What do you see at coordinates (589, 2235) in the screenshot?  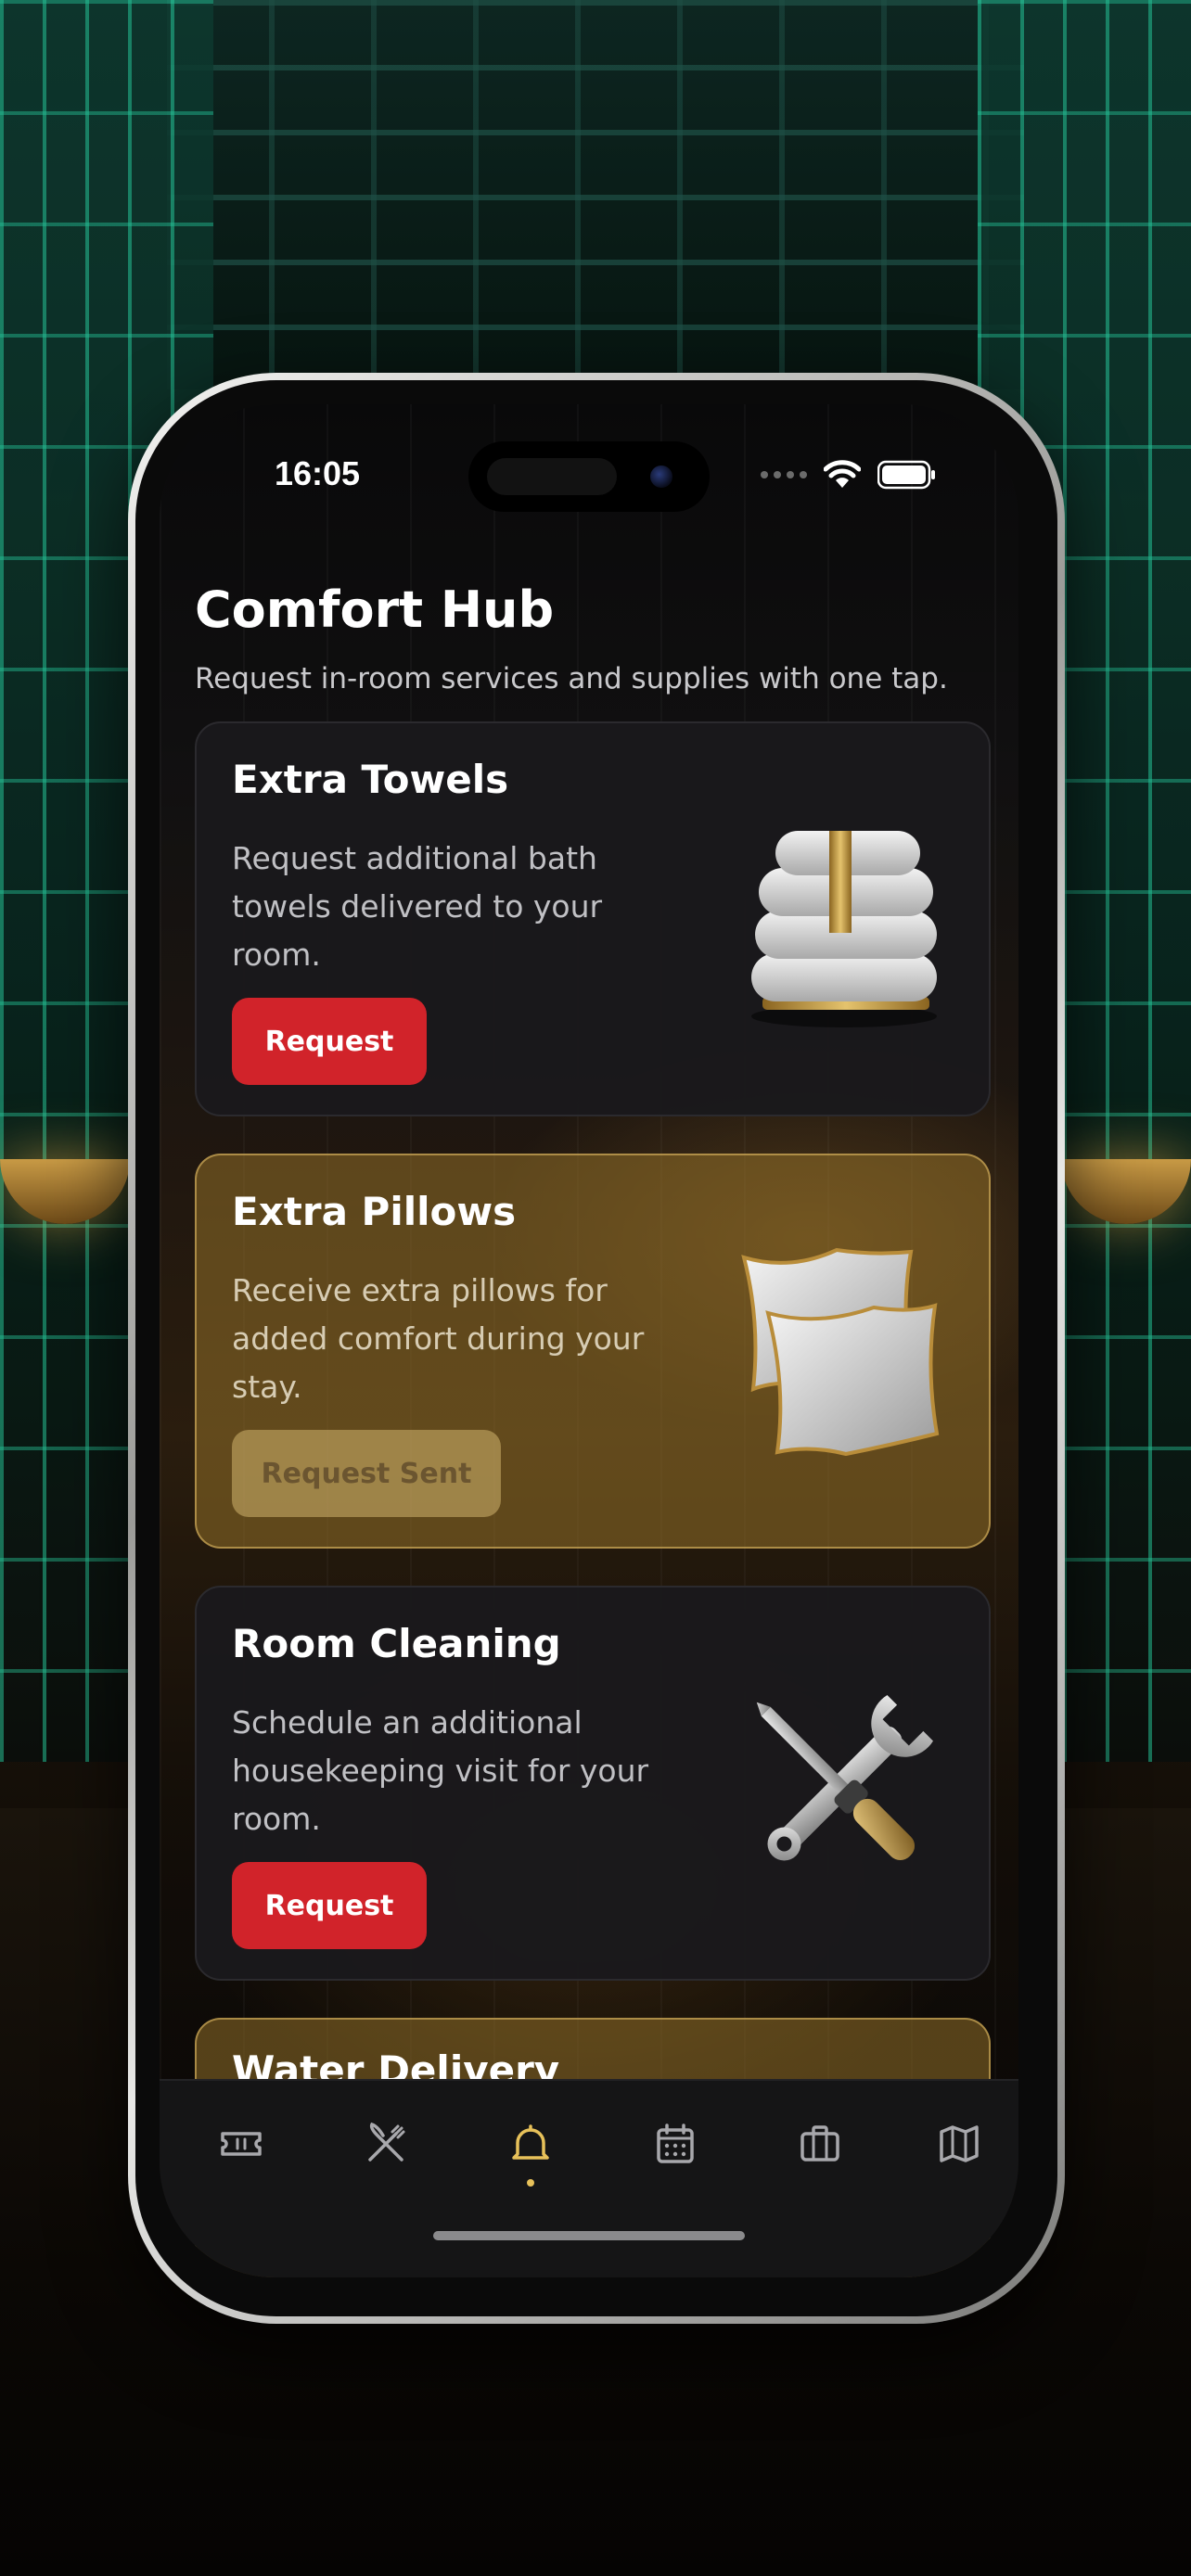 I see `home-indicator` at bounding box center [589, 2235].